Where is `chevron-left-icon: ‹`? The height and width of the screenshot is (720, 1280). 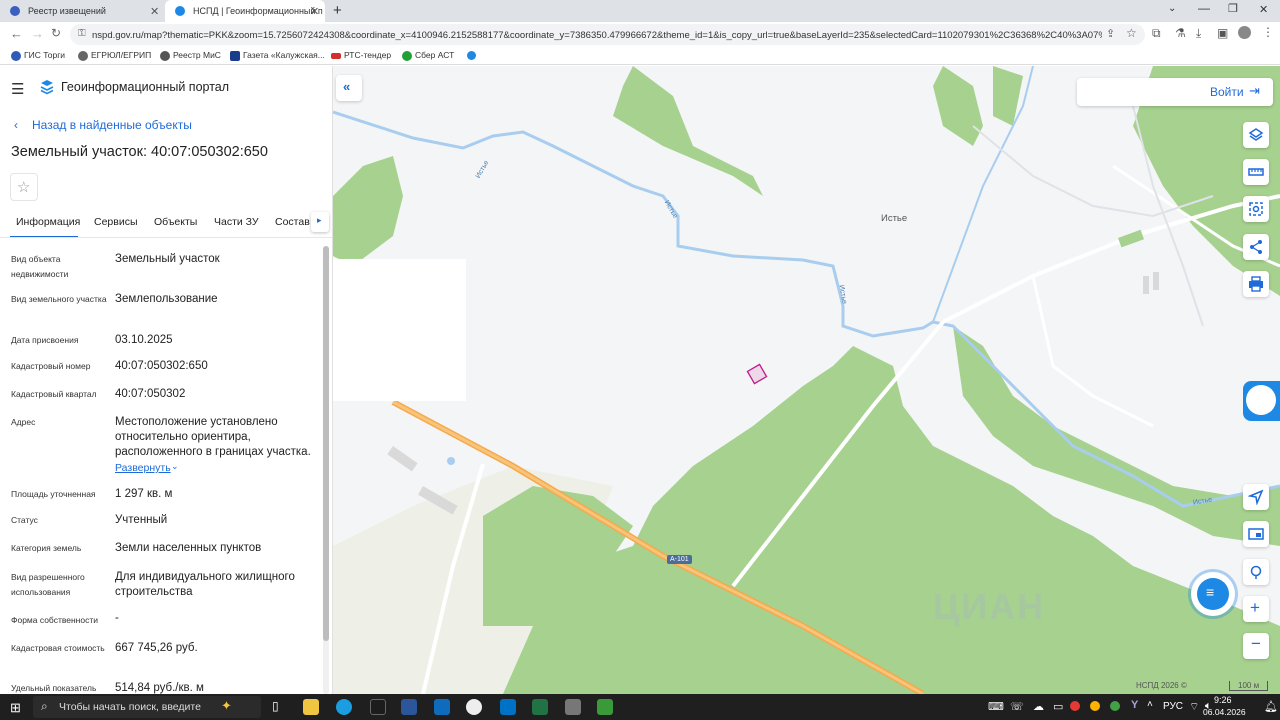 chevron-left-icon: ‹ is located at coordinates (16, 125).